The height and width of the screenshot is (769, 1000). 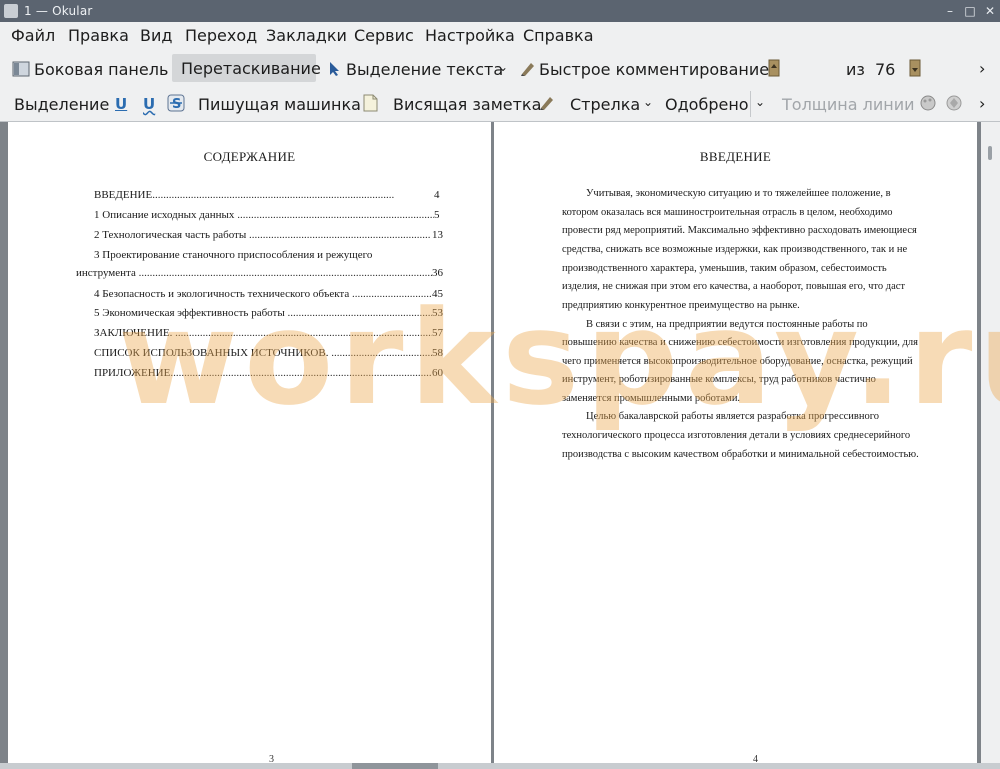 What do you see at coordinates (855, 69) in the screenshot?
I see `page-of-label: из` at bounding box center [855, 69].